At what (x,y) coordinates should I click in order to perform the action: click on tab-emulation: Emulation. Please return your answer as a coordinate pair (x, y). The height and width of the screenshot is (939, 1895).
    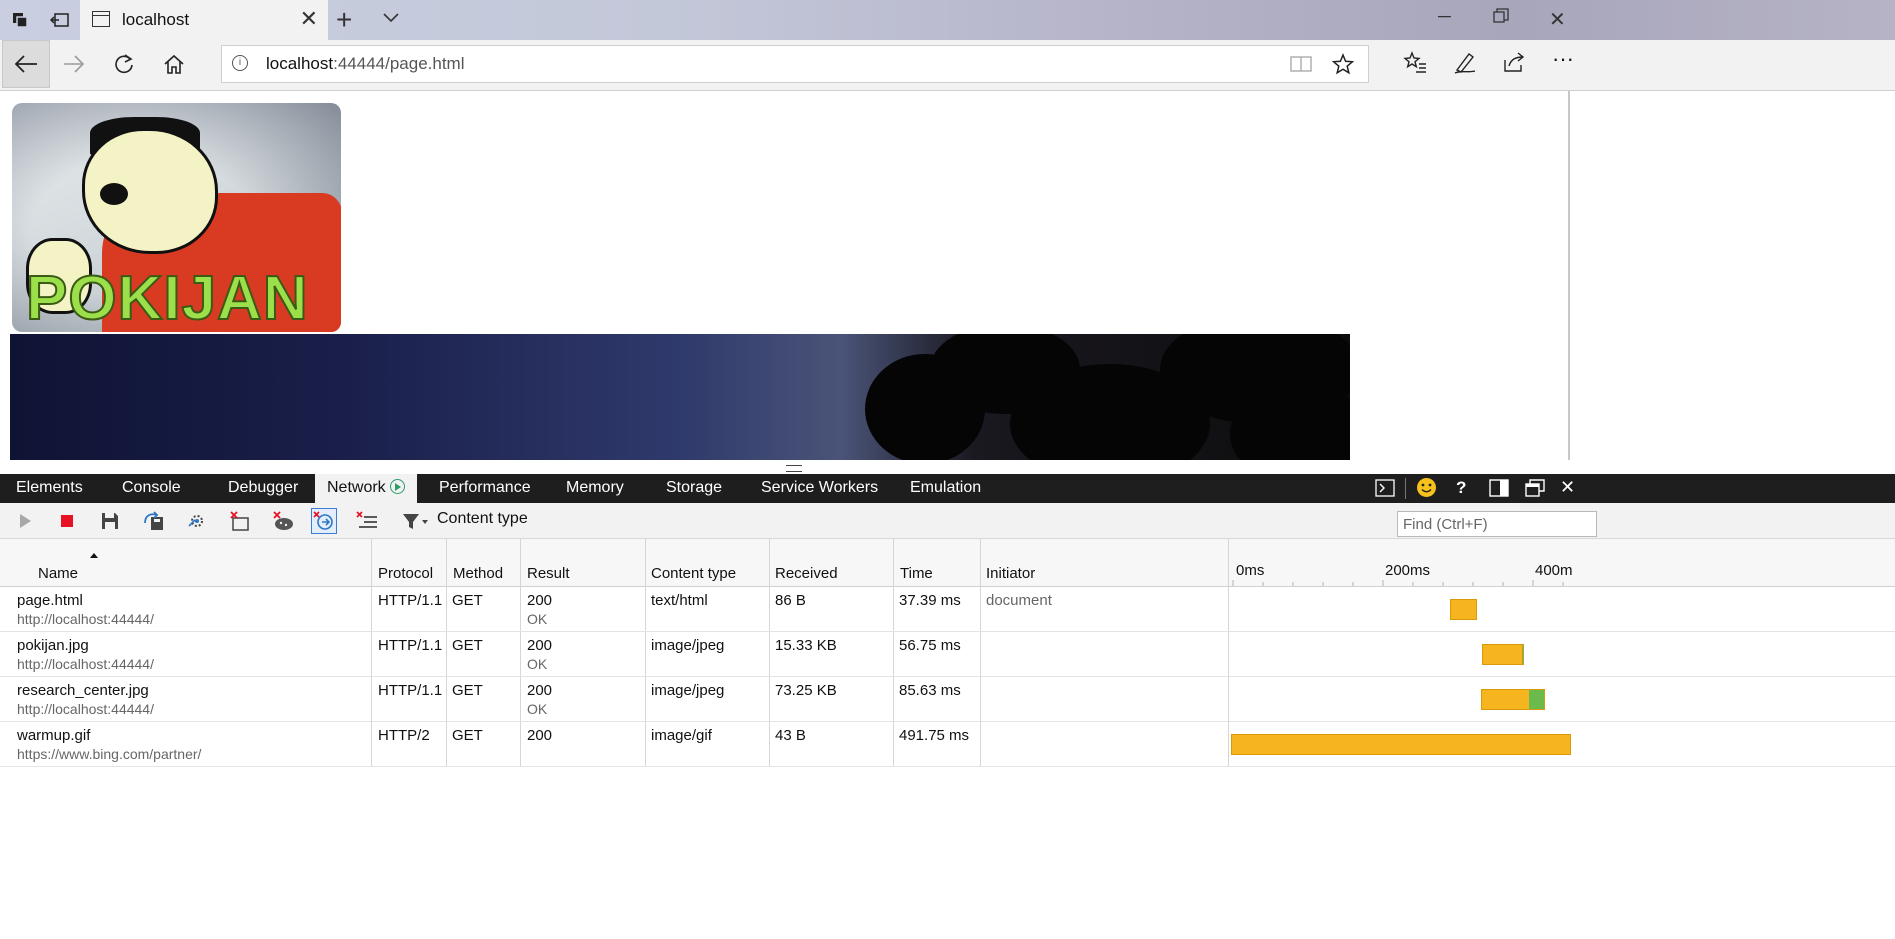
    Looking at the image, I should click on (945, 488).